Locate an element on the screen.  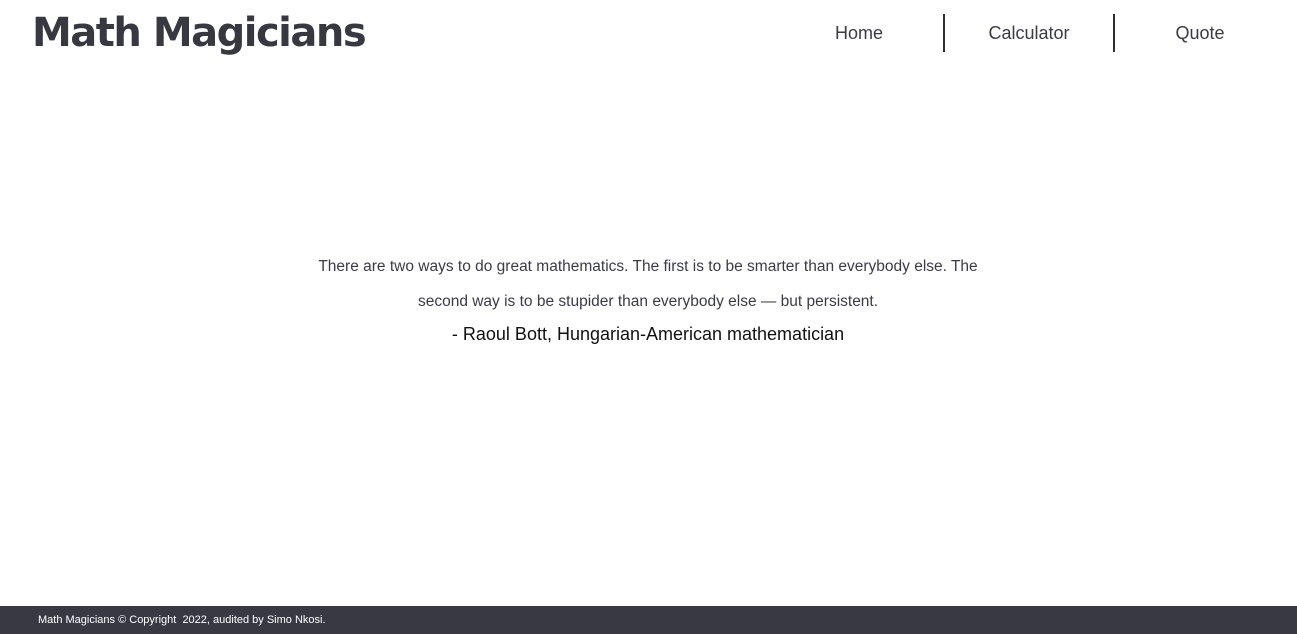
main-nav: Home Calculator Quote is located at coordinates (1030, 33).